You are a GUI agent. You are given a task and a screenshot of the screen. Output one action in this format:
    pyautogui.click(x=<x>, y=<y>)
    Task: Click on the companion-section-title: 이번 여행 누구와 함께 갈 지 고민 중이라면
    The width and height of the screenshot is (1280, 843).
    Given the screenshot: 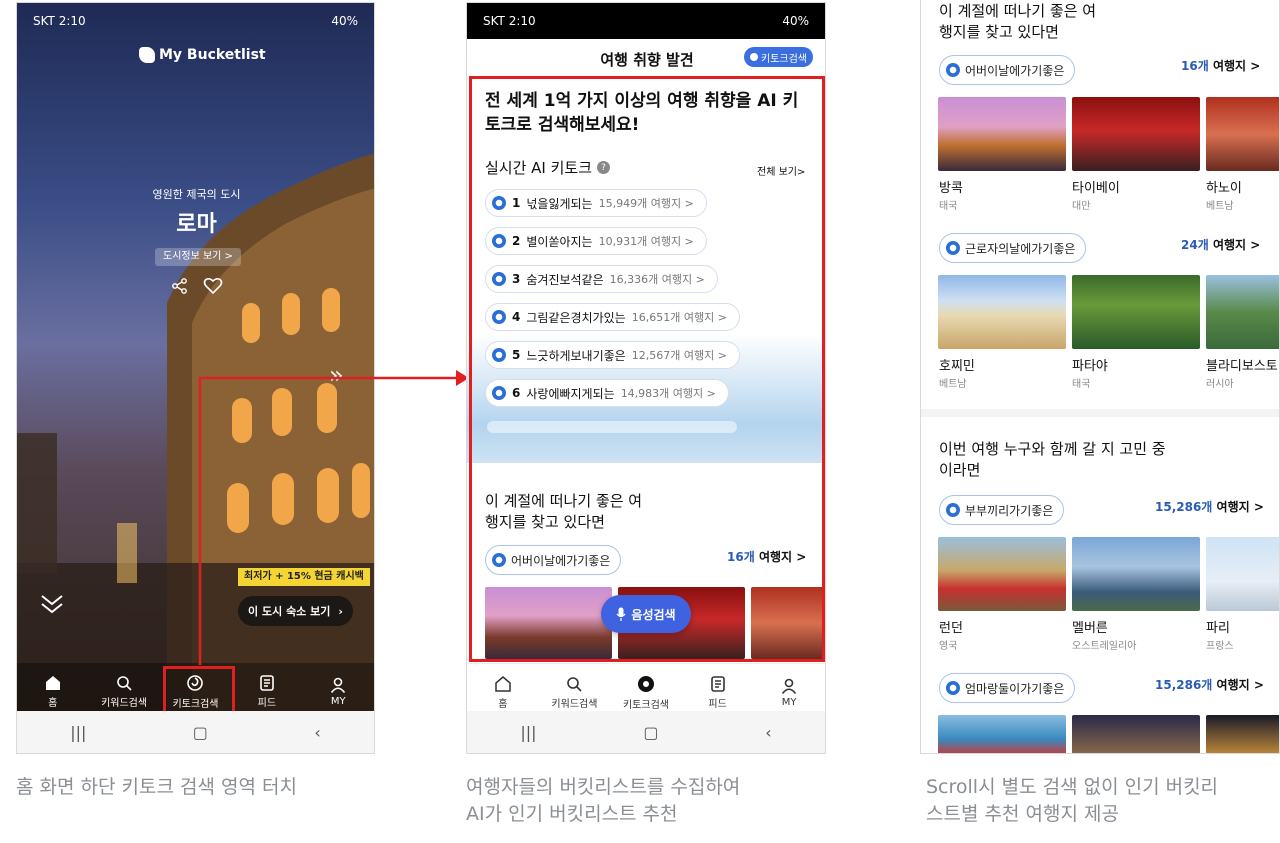 What is the action you would take?
    pyautogui.click(x=1052, y=459)
    